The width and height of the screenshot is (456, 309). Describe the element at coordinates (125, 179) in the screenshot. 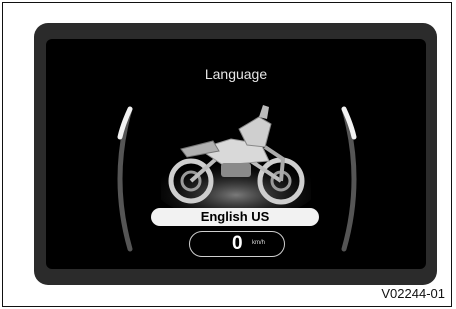

I see `left-arc-gauge-icon` at that location.